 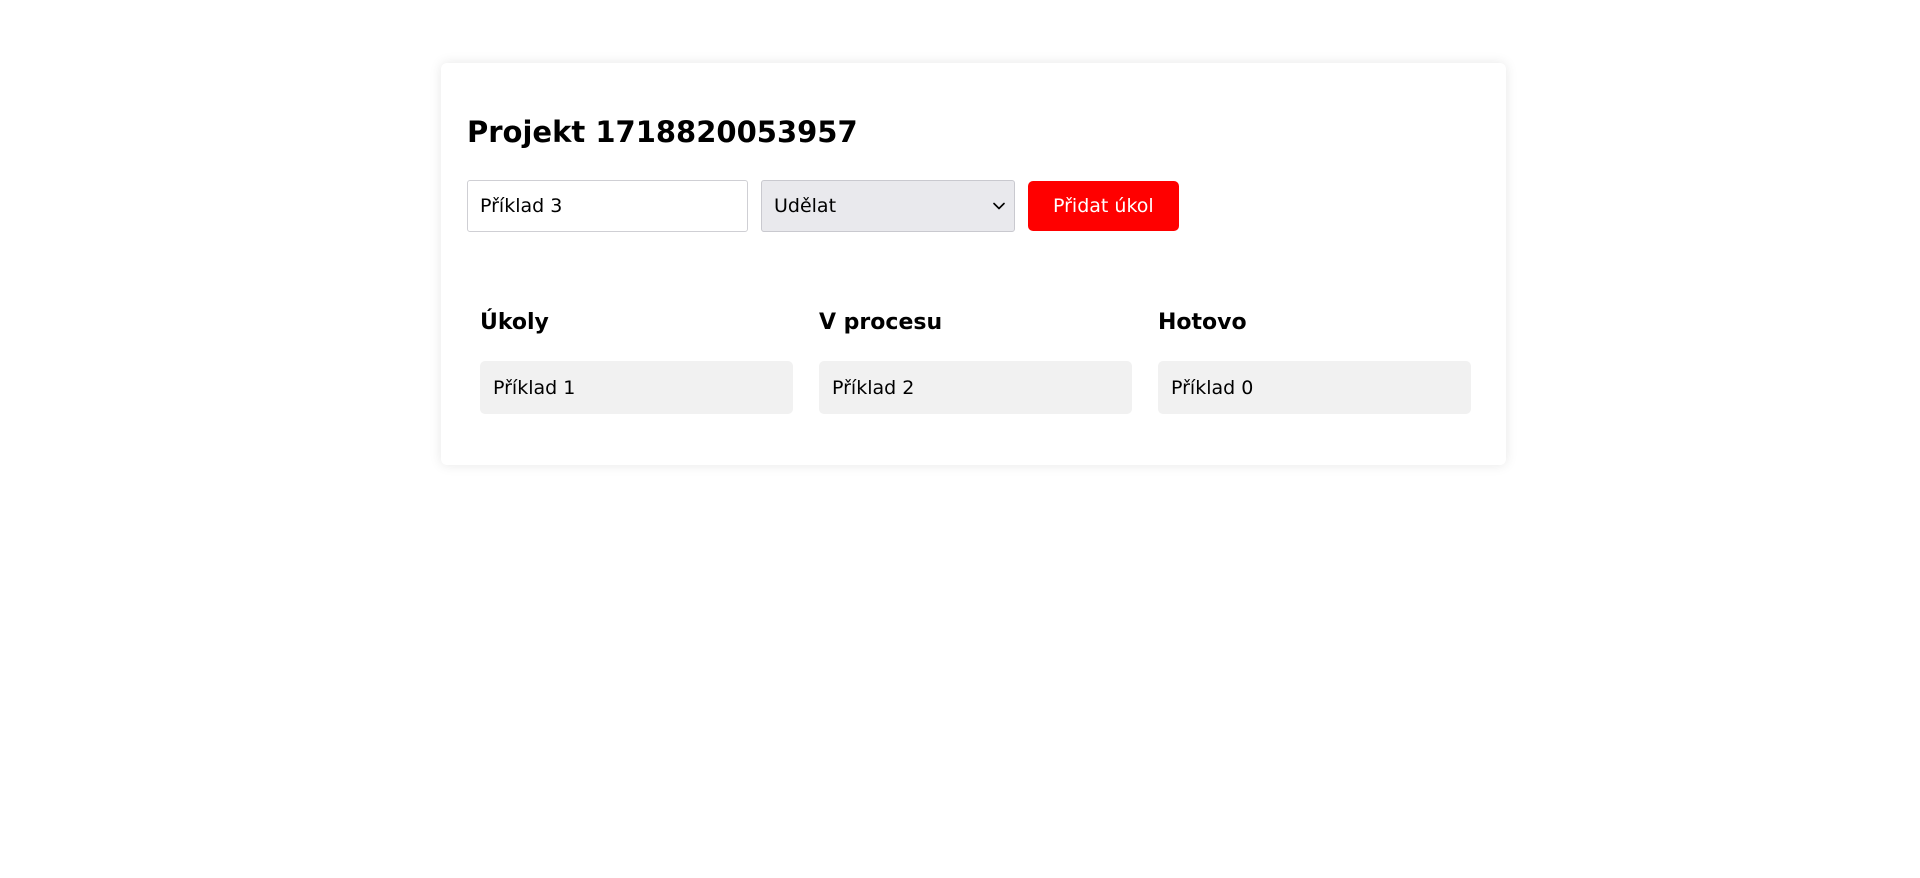 I want to click on task-name-input, so click(x=607, y=206).